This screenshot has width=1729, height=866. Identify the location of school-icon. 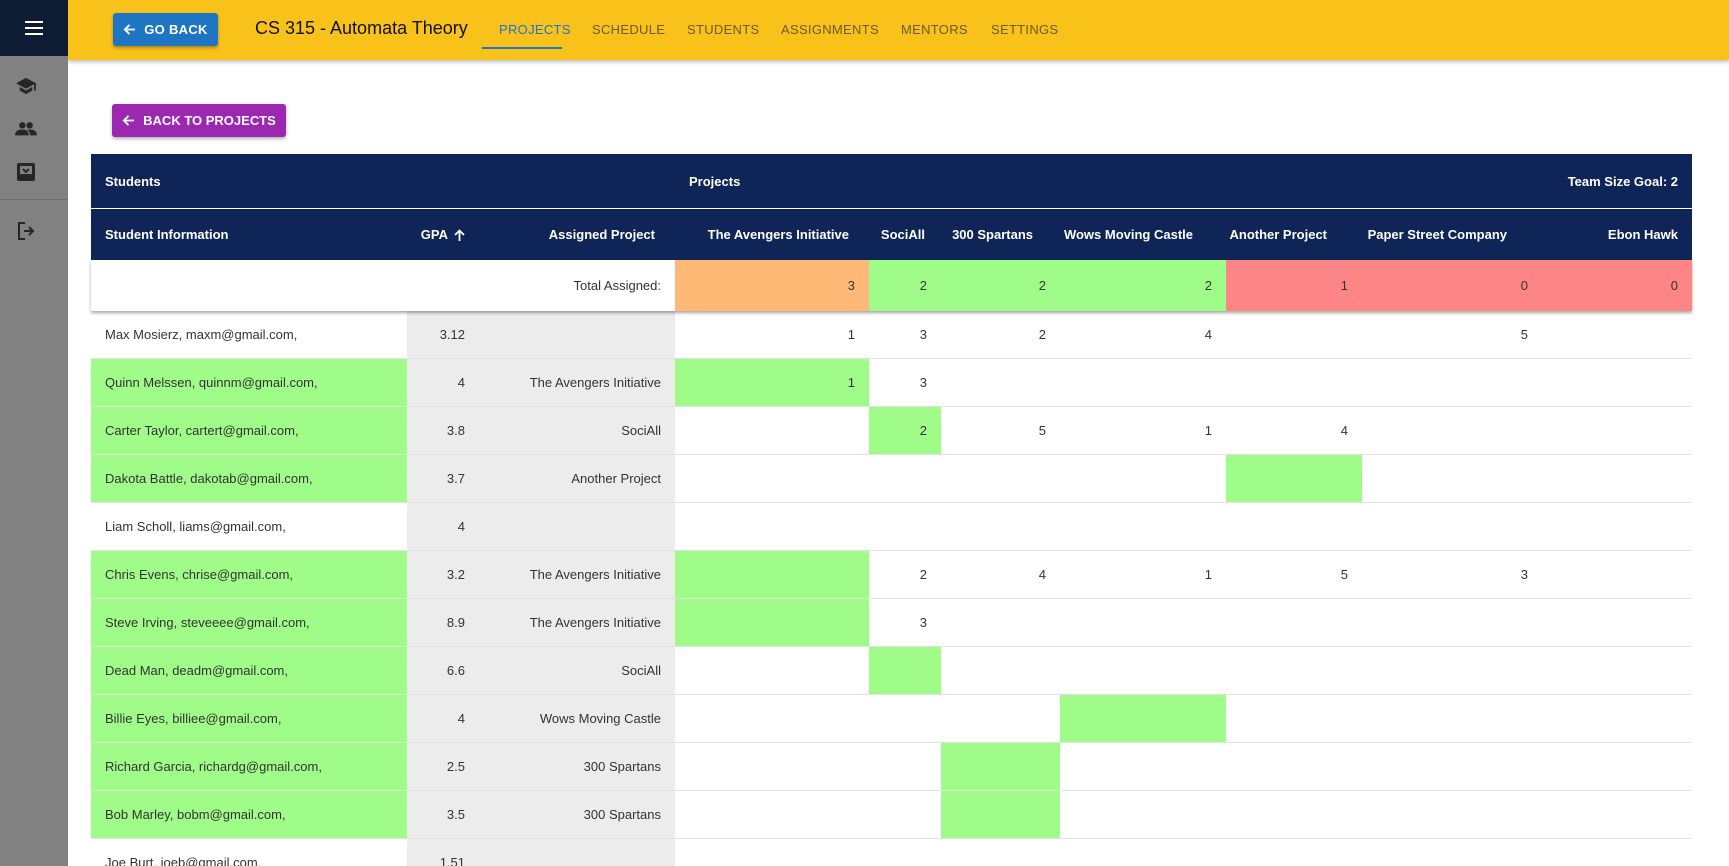
(26, 86).